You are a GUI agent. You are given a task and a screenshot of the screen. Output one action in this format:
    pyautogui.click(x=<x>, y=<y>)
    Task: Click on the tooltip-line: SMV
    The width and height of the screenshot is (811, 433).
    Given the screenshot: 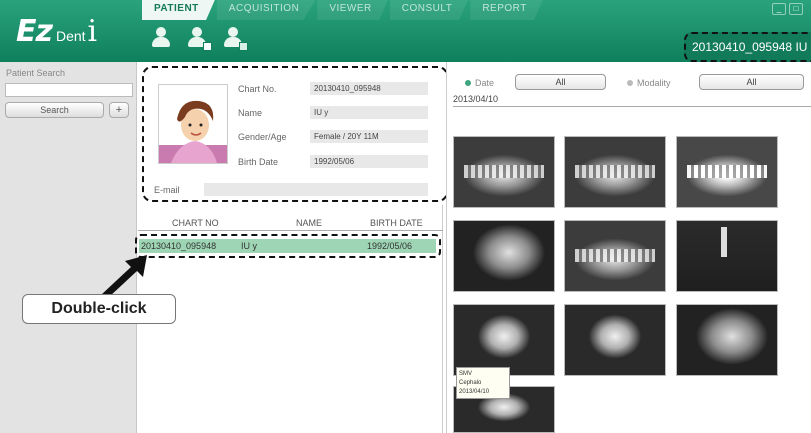 What is the action you would take?
    pyautogui.click(x=466, y=374)
    